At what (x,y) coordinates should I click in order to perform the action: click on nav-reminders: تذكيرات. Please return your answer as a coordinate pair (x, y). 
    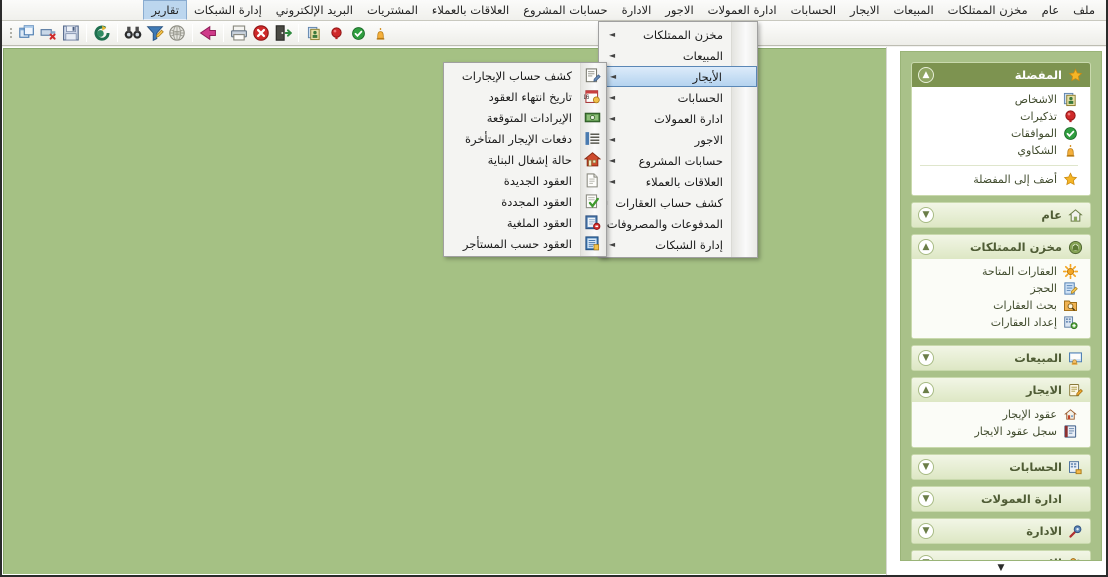
    Looking at the image, I should click on (999, 116).